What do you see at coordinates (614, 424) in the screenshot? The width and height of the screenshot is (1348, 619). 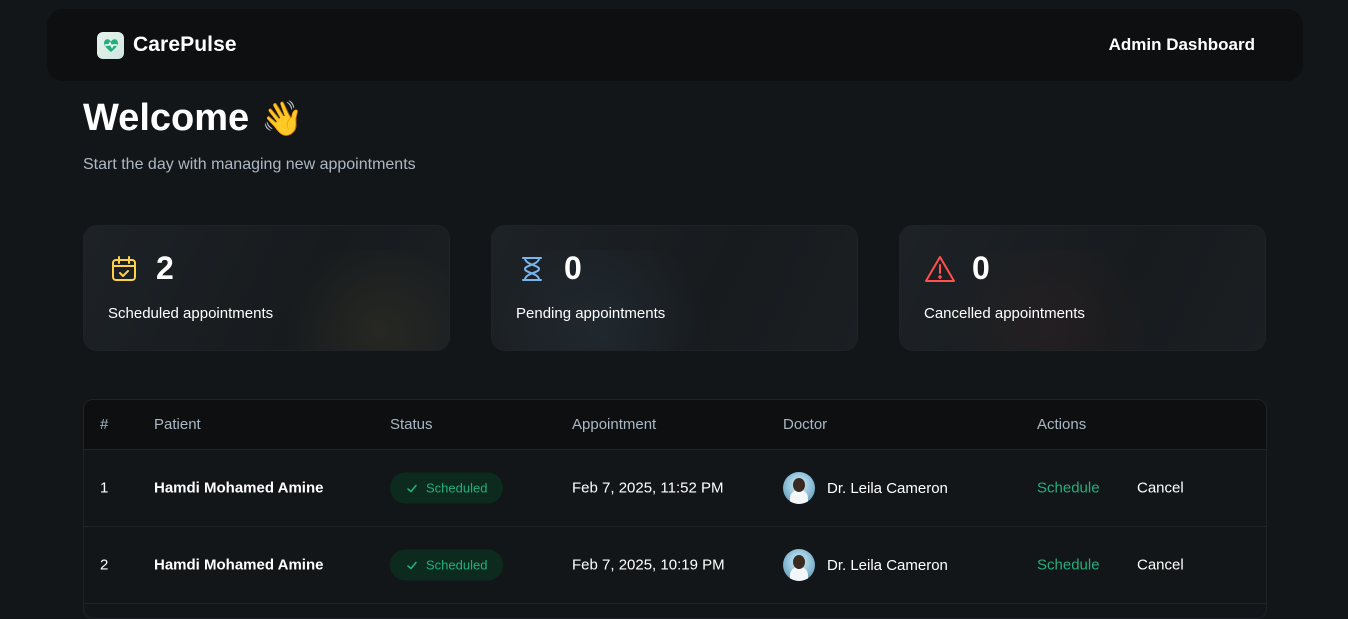 I see `header-appointment: Appointment` at bounding box center [614, 424].